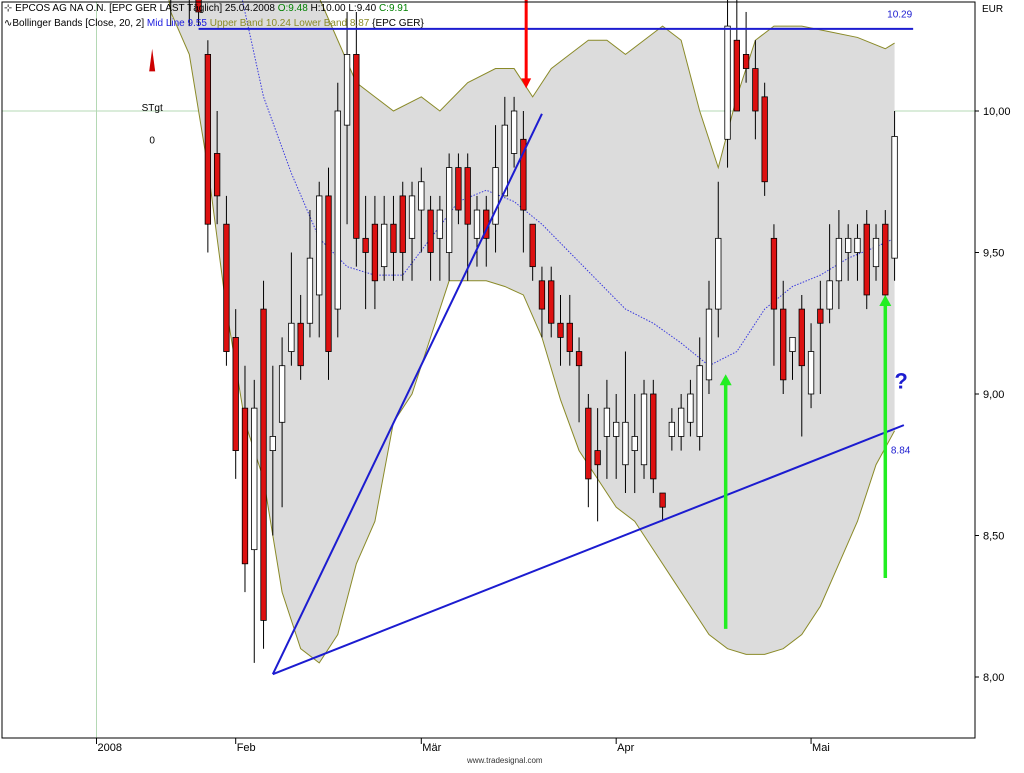 The width and height of the screenshot is (1024, 773). I want to click on quote-high: H:10.00, so click(328, 8).